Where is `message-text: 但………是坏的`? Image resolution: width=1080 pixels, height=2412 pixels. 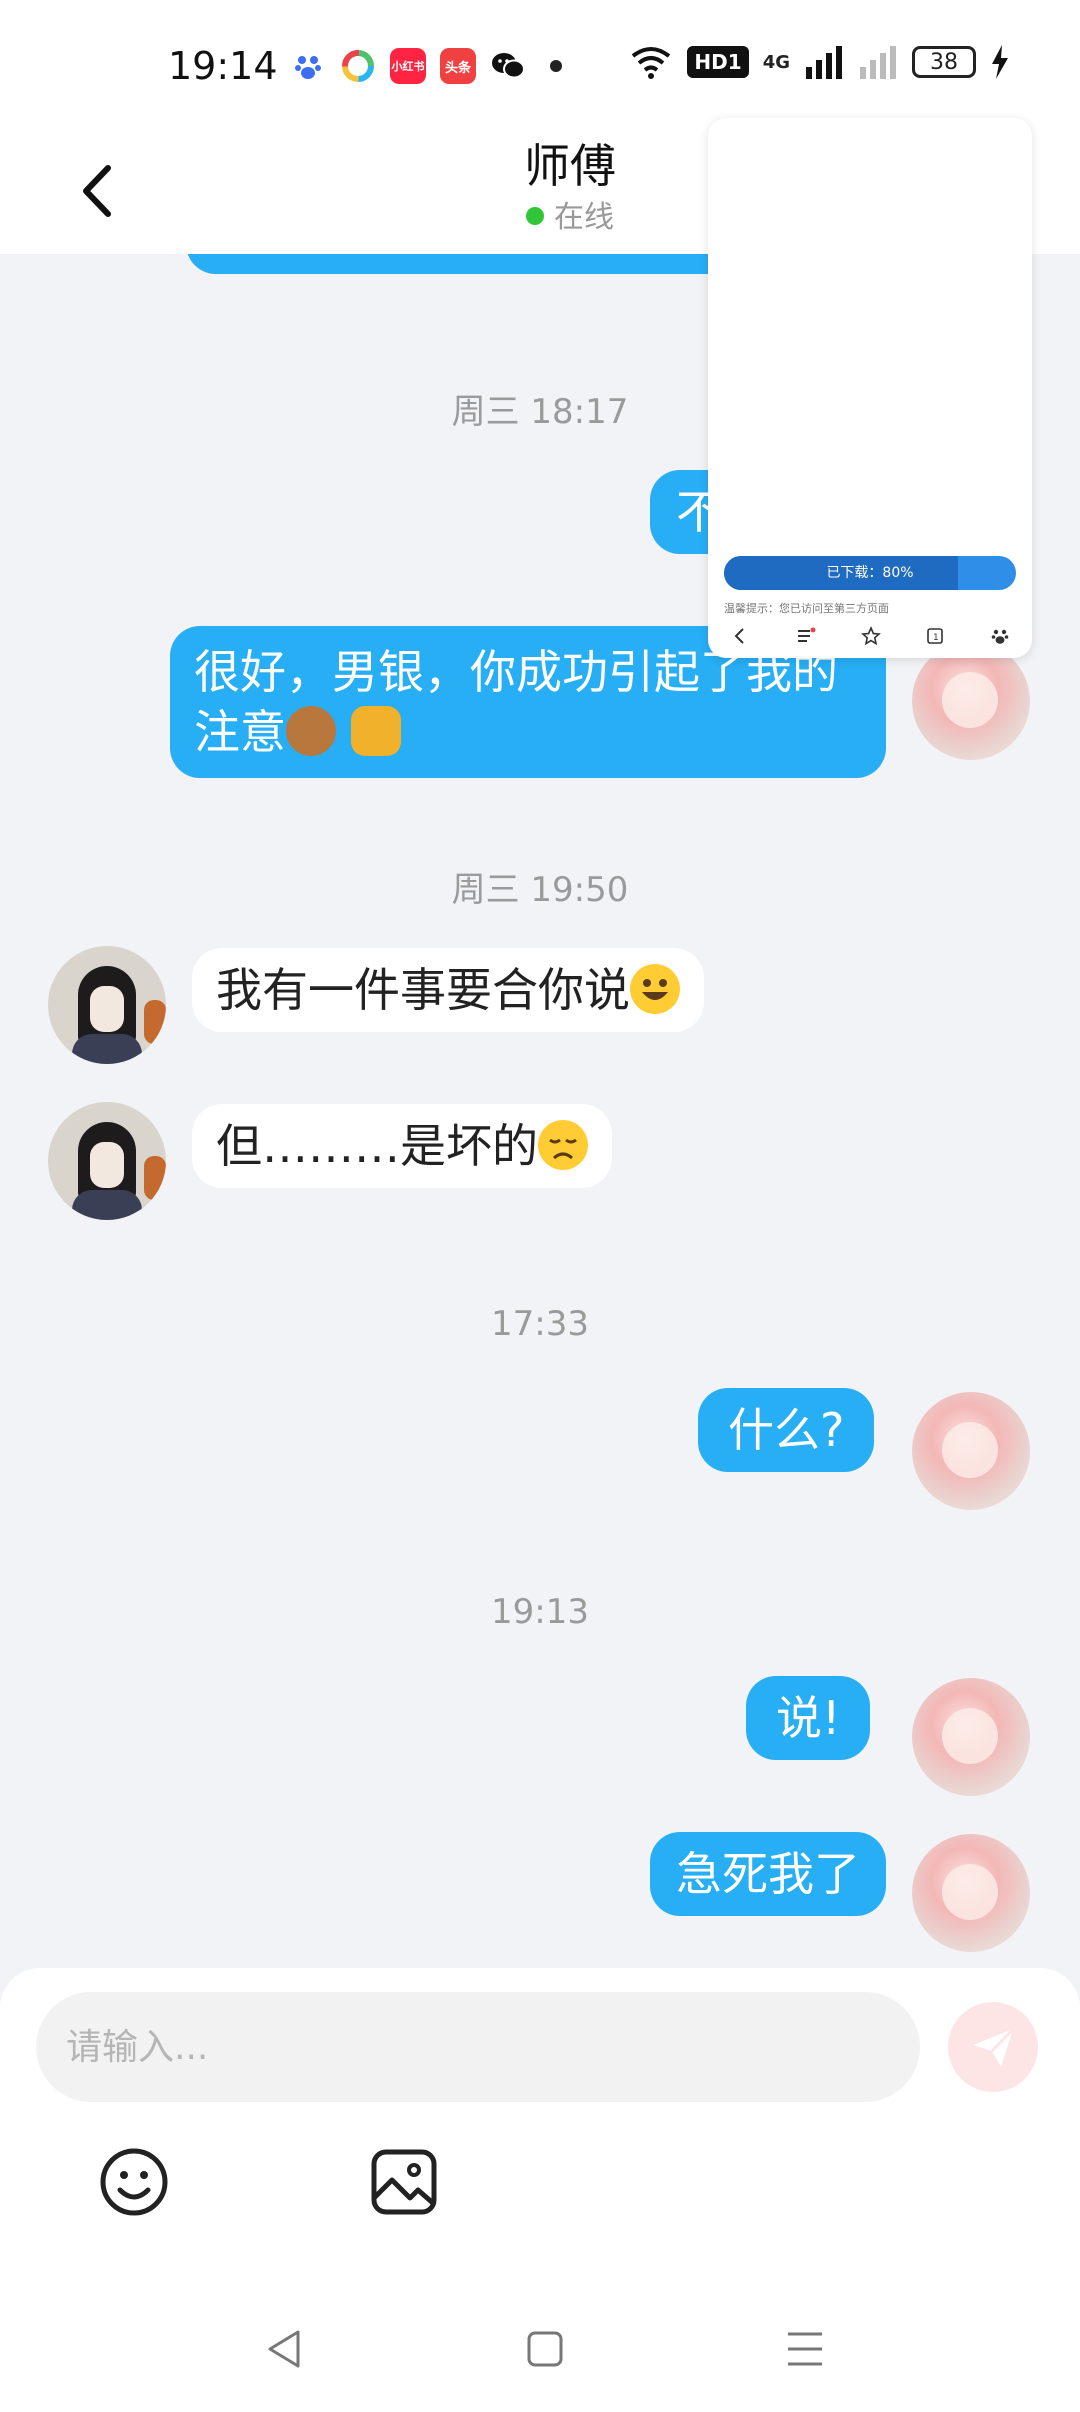 message-text: 但………是坏的 is located at coordinates (377, 1146).